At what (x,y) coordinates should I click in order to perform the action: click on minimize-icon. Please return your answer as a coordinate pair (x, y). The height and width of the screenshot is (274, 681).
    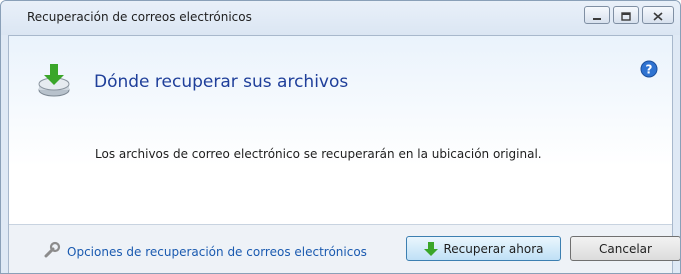
    Looking at the image, I should click on (597, 15).